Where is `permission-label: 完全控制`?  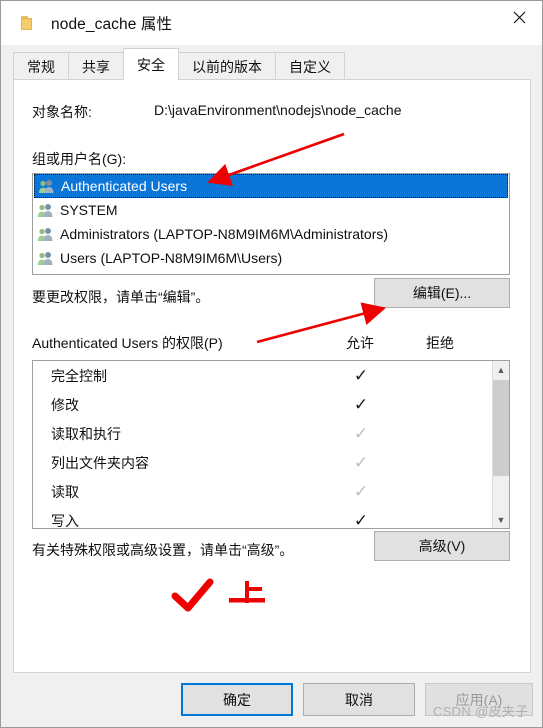 permission-label: 完全控制 is located at coordinates (79, 375).